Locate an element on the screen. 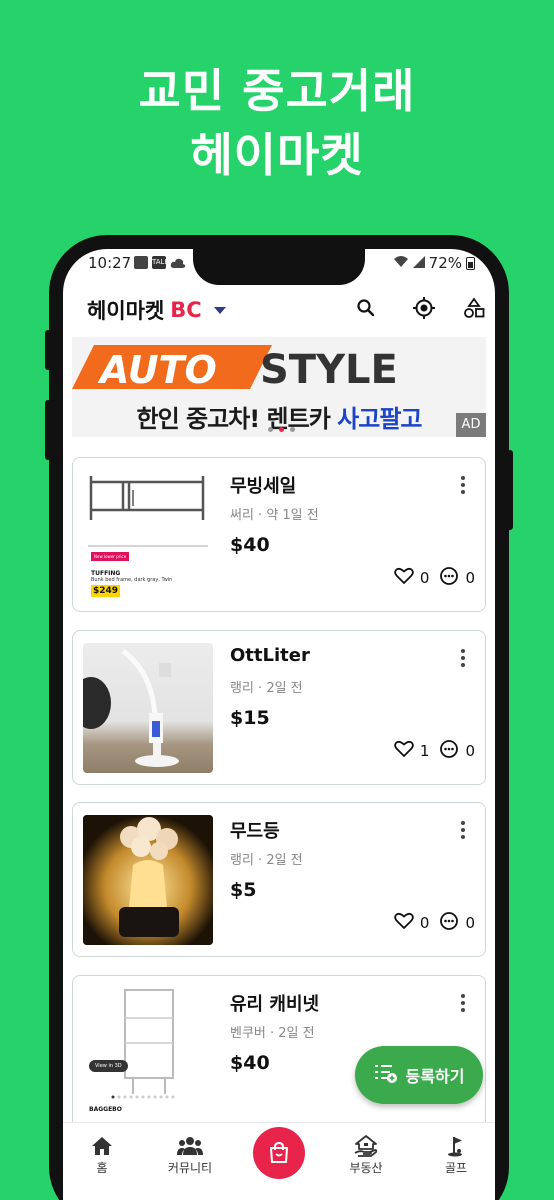  autostyle-logo: AUTO STYLE is located at coordinates (235, 369).